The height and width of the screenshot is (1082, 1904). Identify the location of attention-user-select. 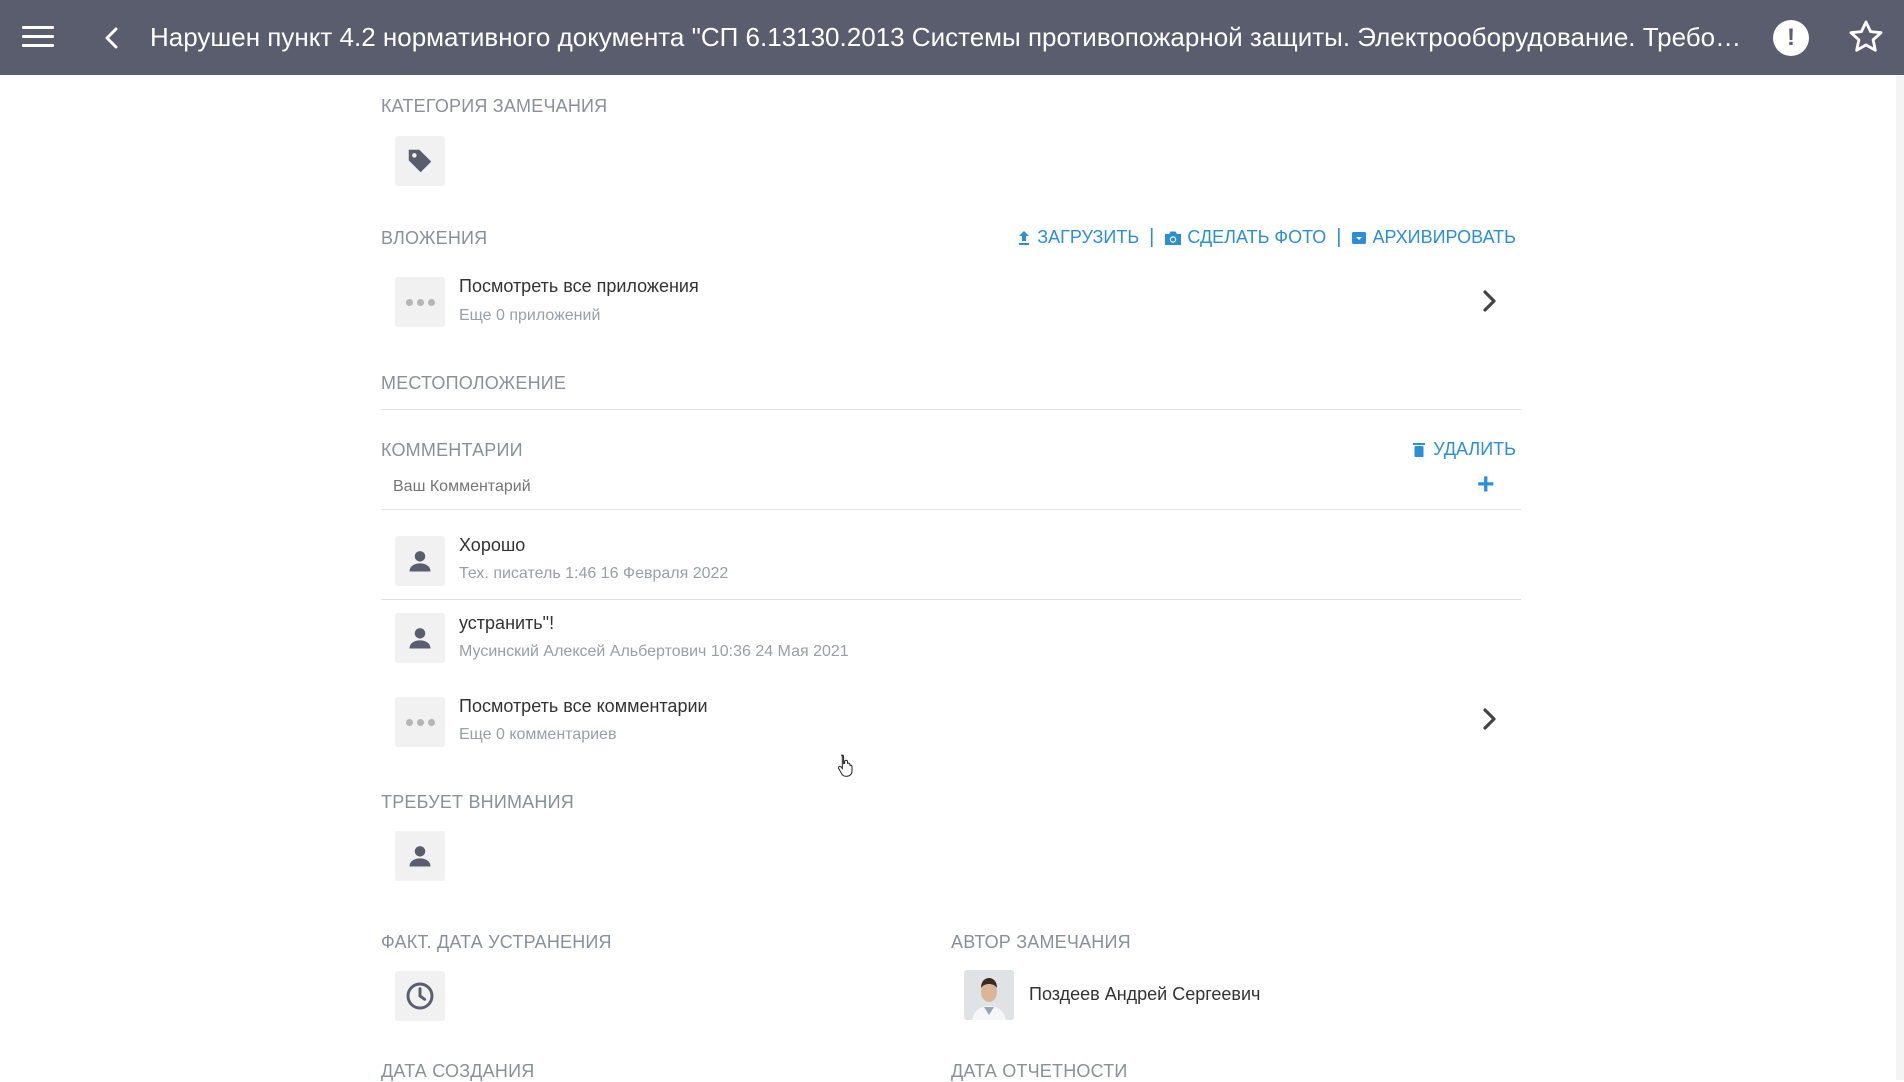
(420, 856).